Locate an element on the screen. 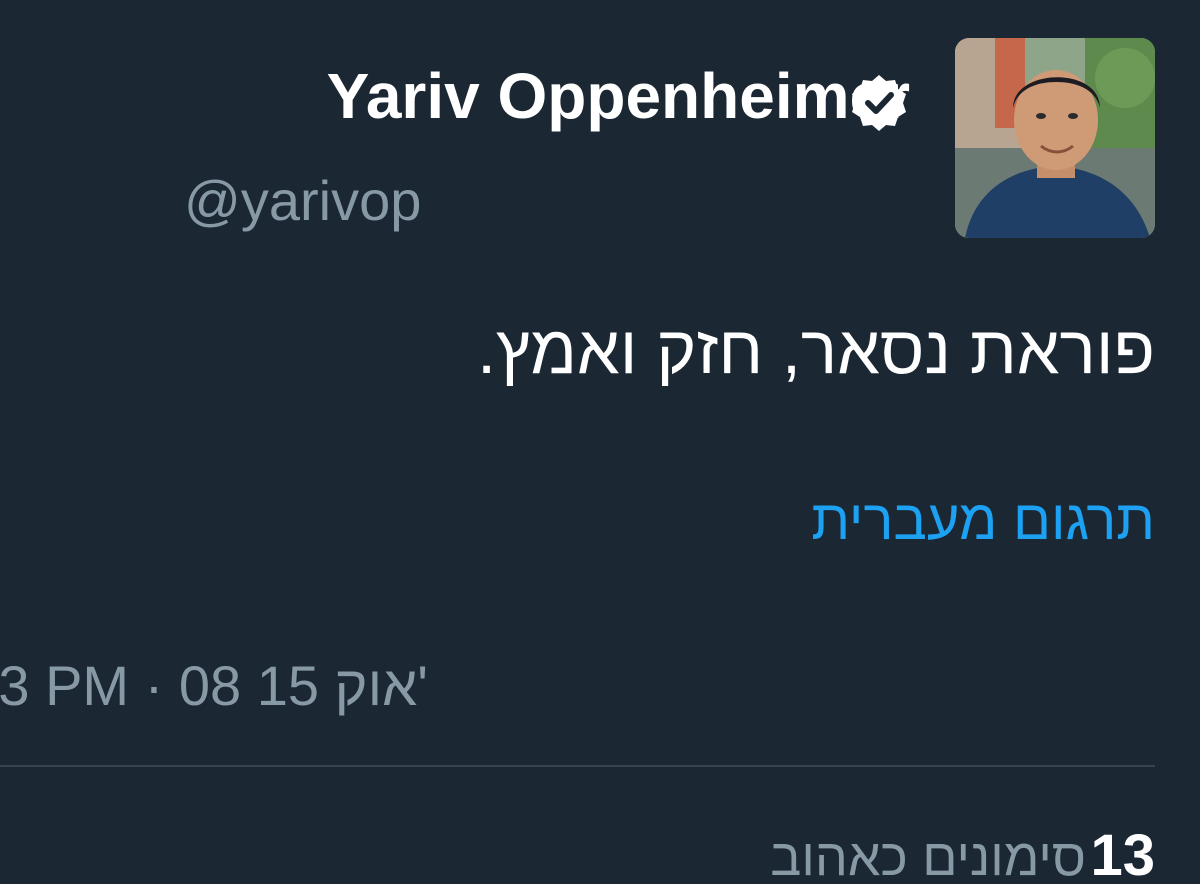  tweet-text: פוראת נסאר, חזק ואמץ. is located at coordinates (816, 350).